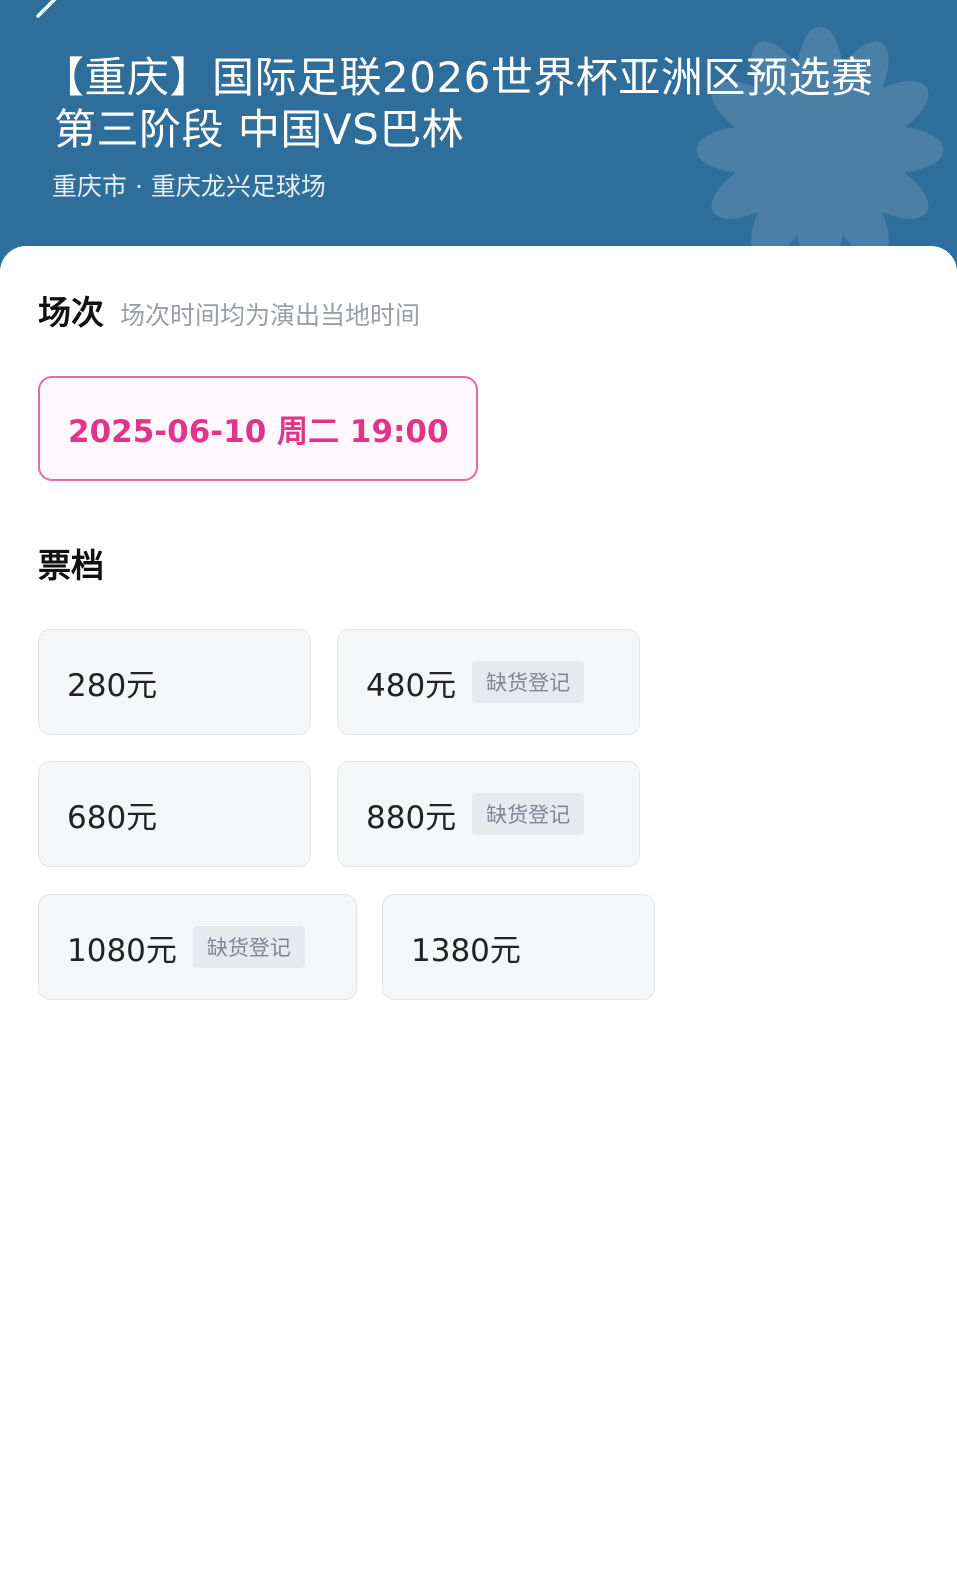  I want to click on session-section-header: 场次 场次时间均为演出当地时间, so click(229, 313).